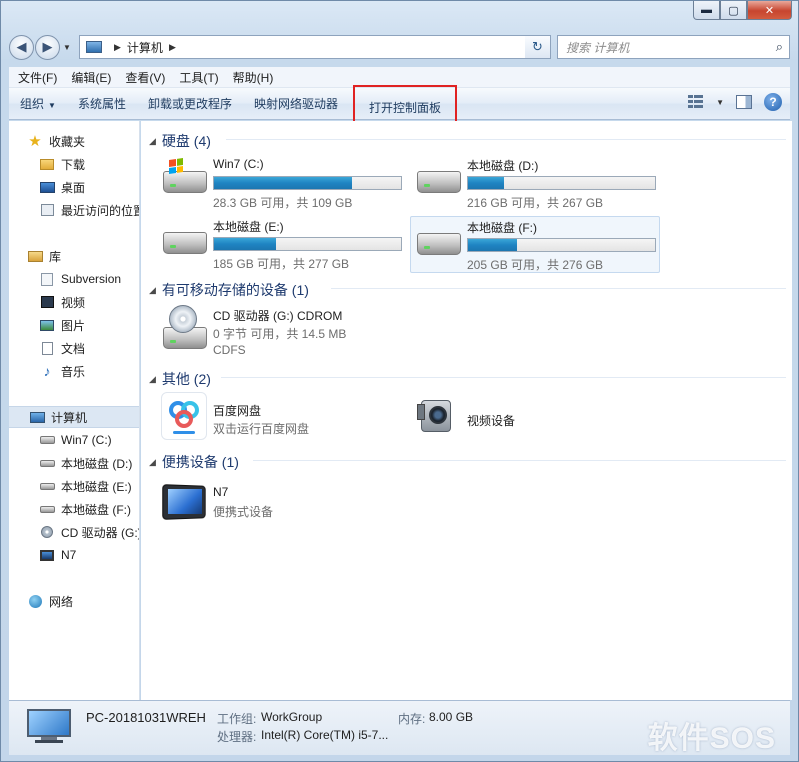 This screenshot has height=762, width=799. Describe the element at coordinates (146, 717) in the screenshot. I see `computer-name: PC-20181031WREH` at that location.